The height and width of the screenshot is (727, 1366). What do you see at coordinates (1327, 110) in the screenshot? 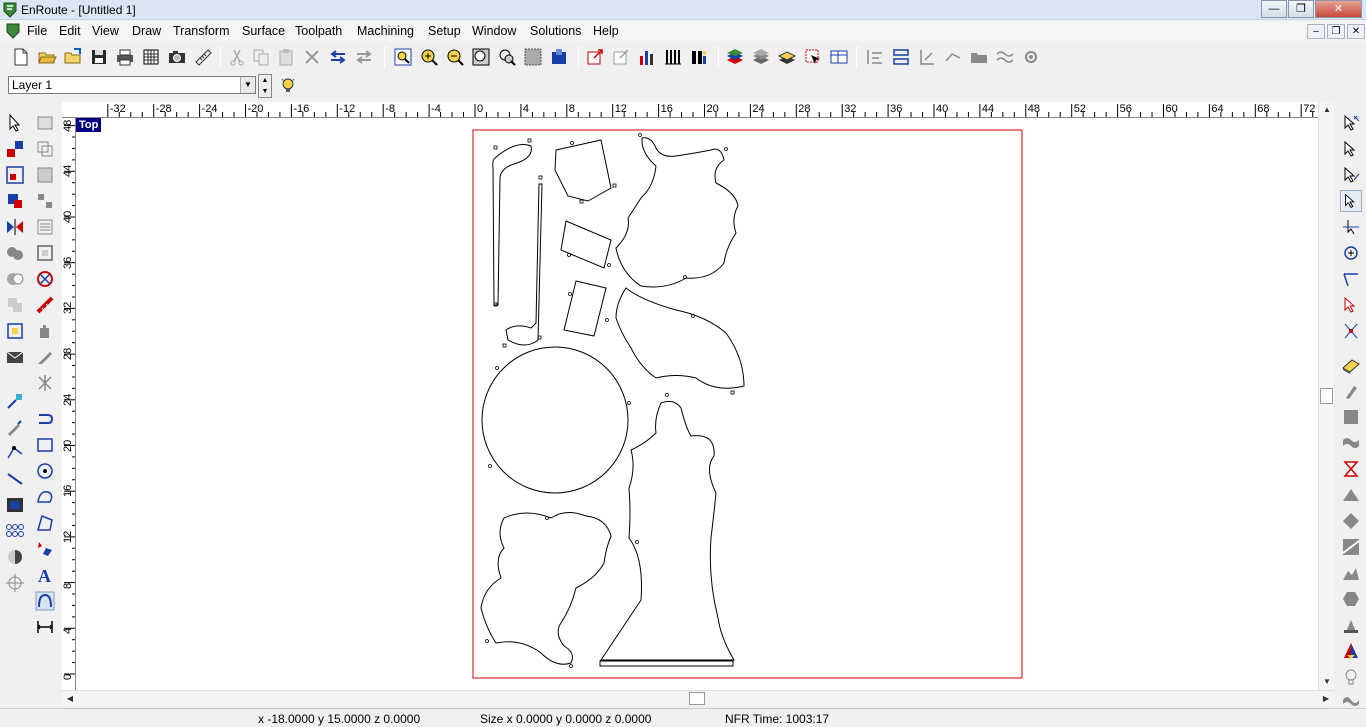
I see `scroll-up-icon: ▲` at bounding box center [1327, 110].